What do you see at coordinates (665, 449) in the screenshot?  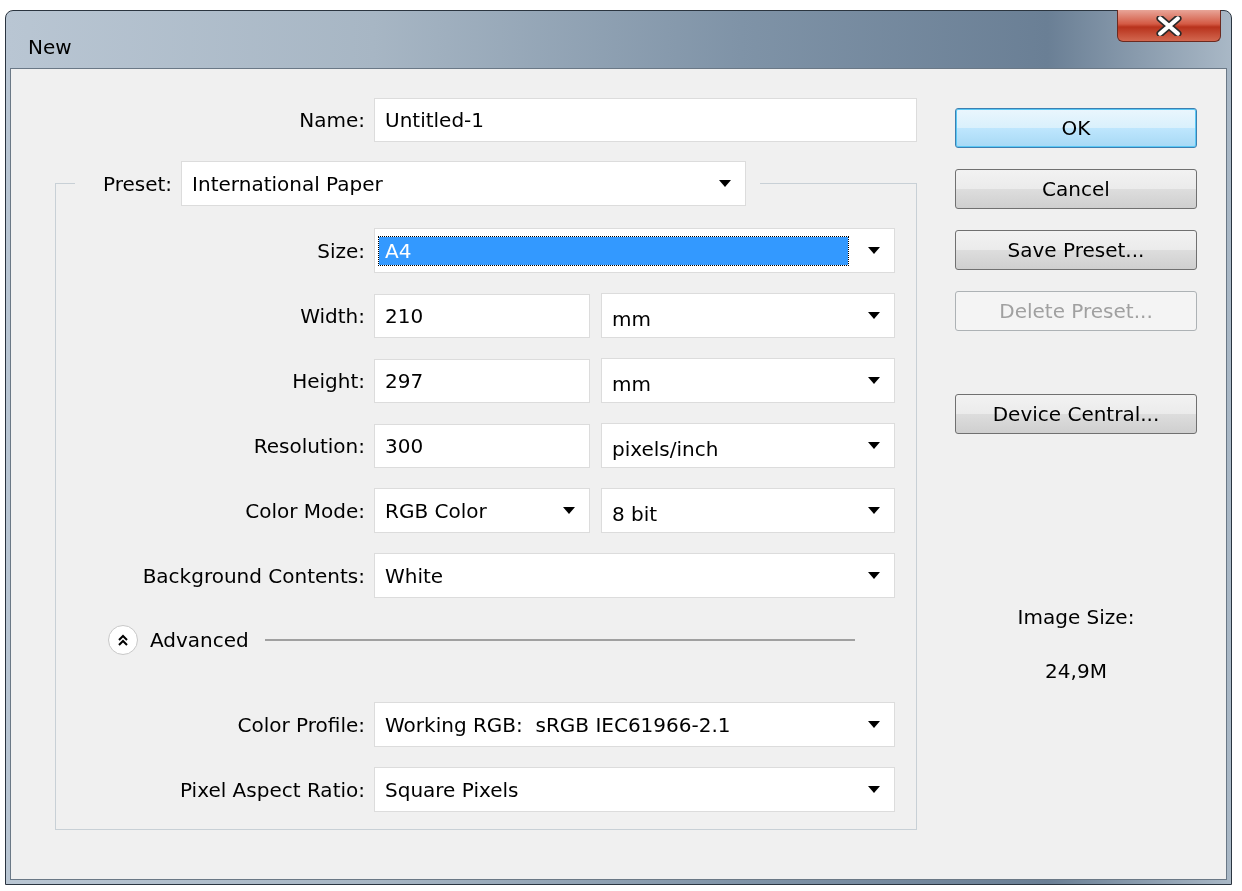 I see `dropdown-value: pixels/inch` at bounding box center [665, 449].